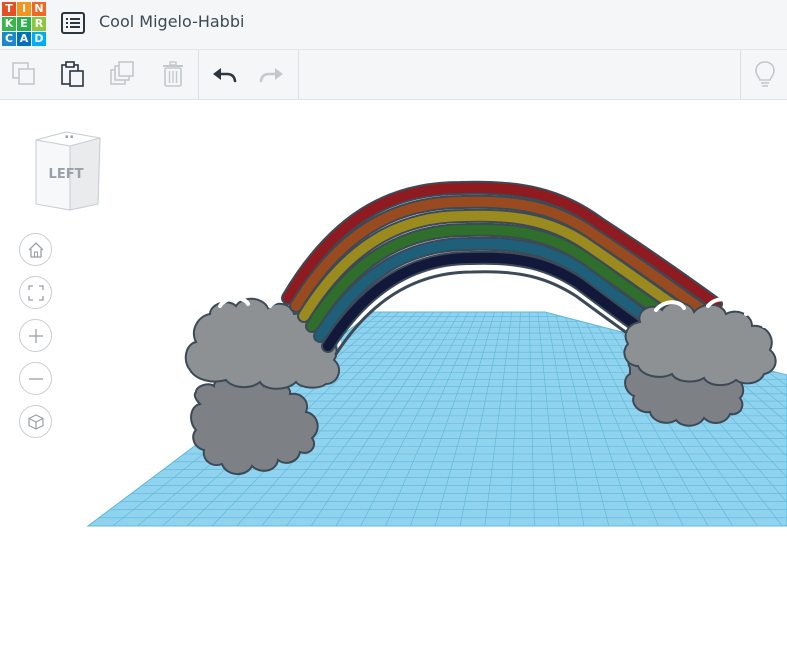 Image resolution: width=787 pixels, height=656 pixels. I want to click on logo-letter: R, so click(39, 24).